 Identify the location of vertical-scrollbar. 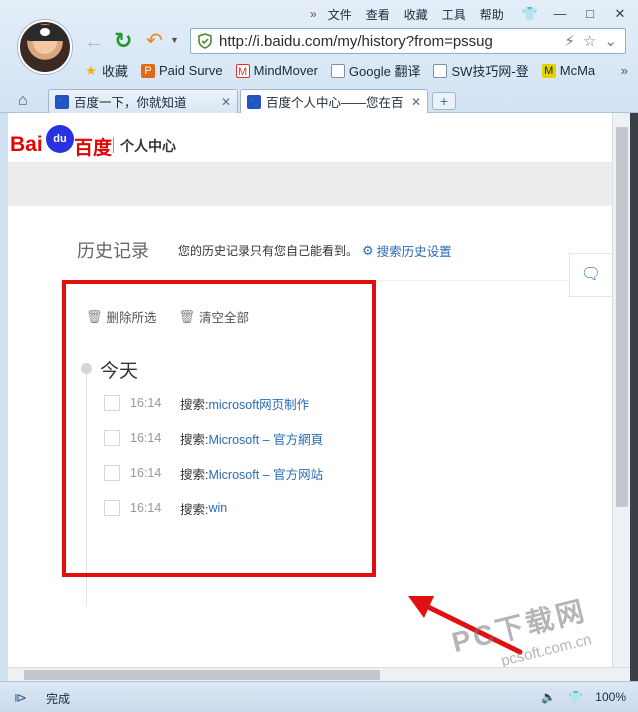
(621, 390).